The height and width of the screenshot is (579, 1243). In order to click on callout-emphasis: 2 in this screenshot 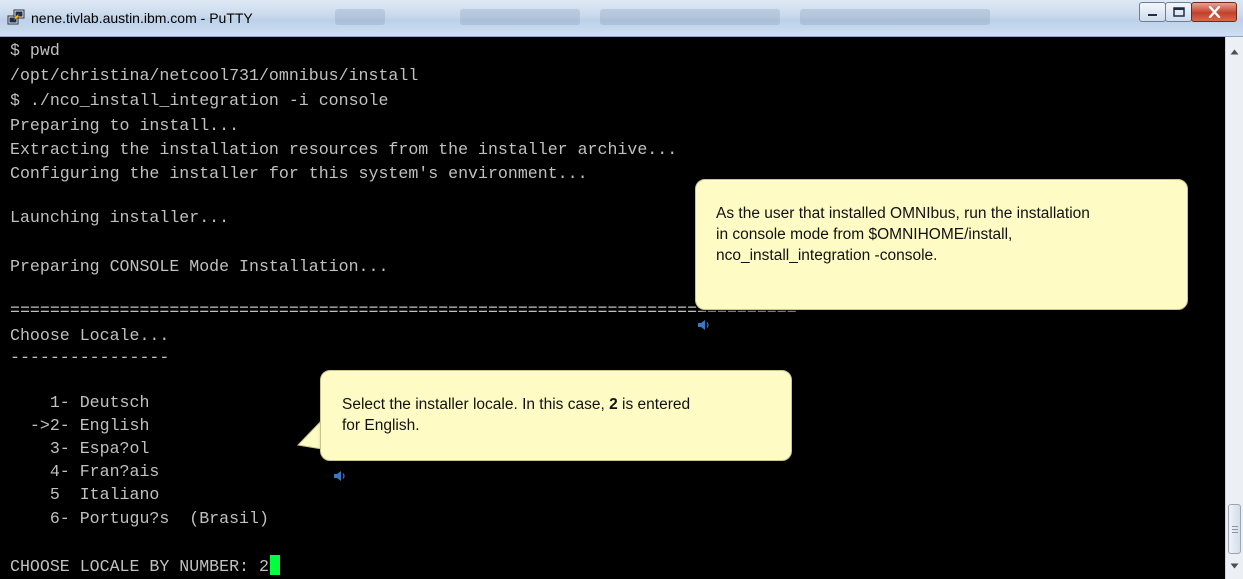, I will do `click(613, 404)`.